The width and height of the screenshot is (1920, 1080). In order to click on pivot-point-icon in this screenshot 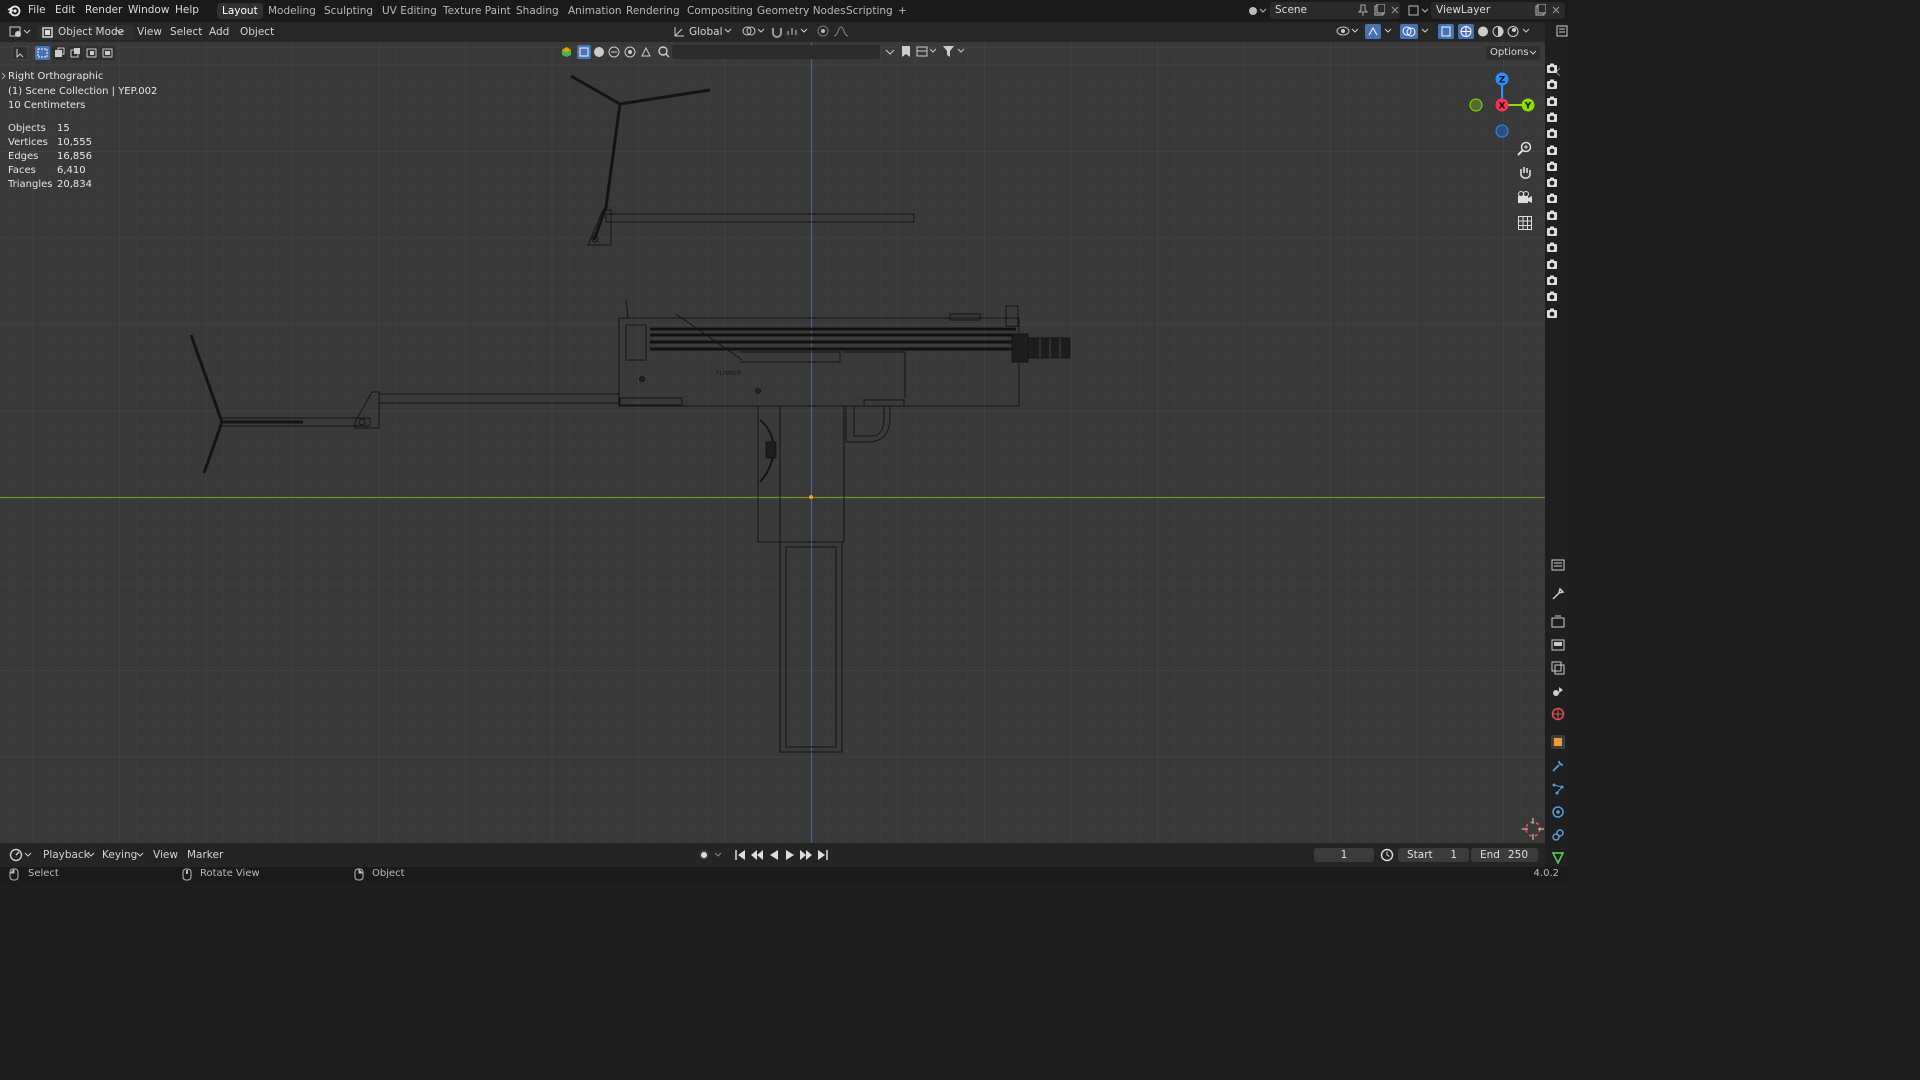, I will do `click(753, 33)`.